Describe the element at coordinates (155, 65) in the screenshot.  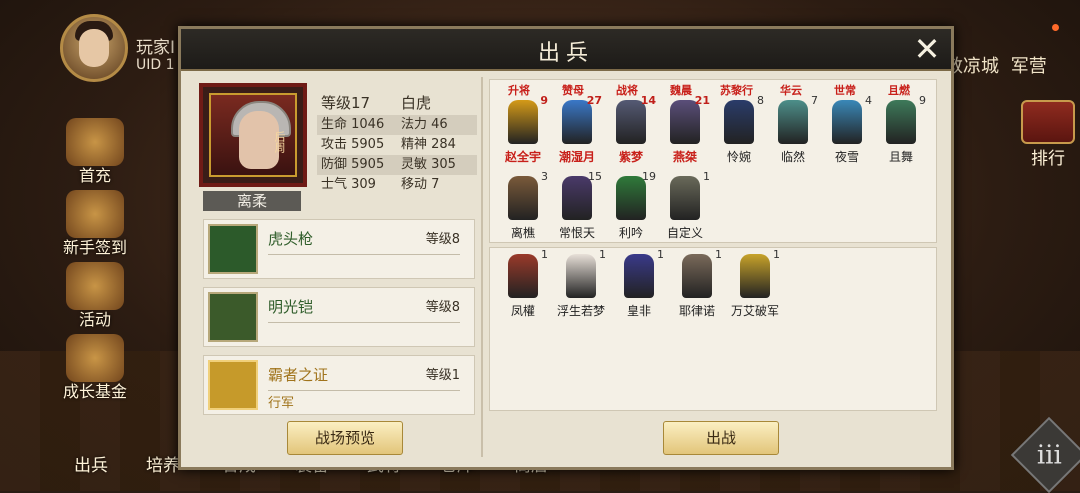
I see `player-uid: UID 1` at that location.